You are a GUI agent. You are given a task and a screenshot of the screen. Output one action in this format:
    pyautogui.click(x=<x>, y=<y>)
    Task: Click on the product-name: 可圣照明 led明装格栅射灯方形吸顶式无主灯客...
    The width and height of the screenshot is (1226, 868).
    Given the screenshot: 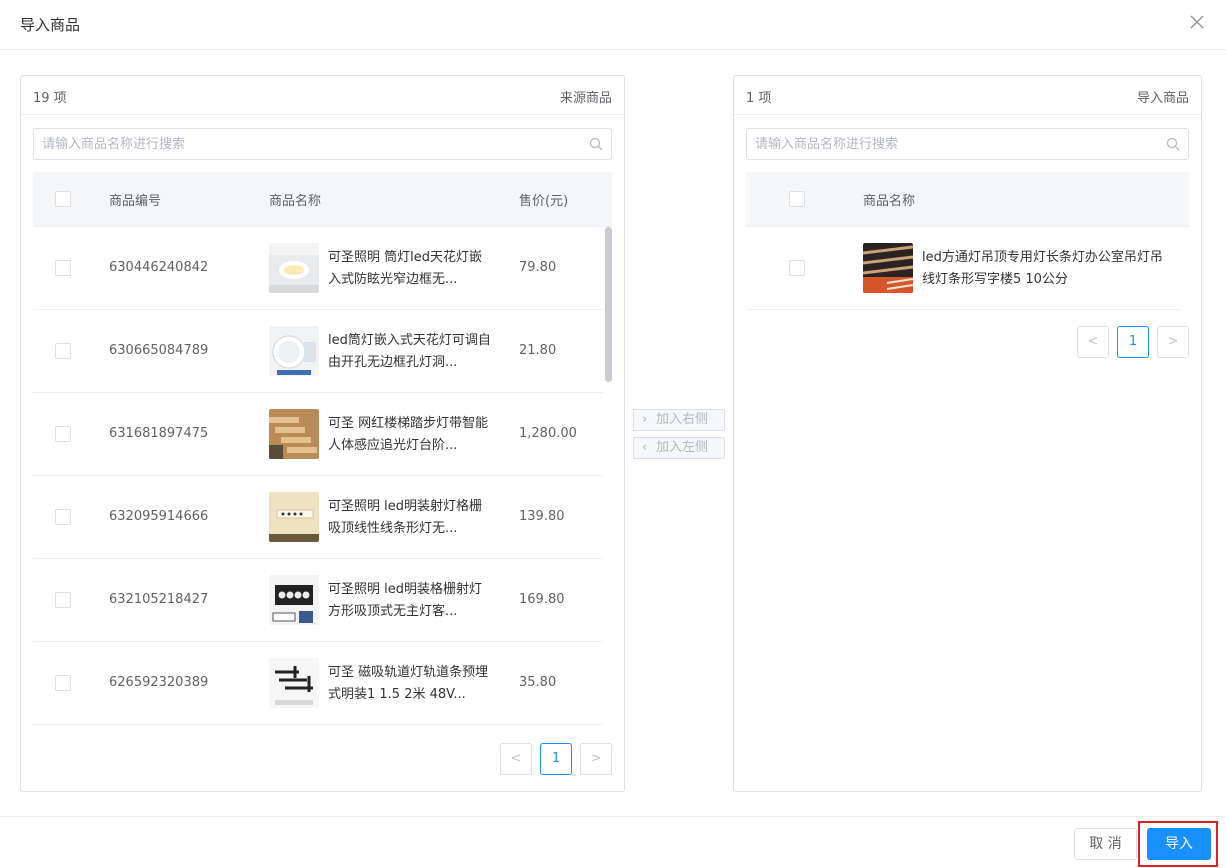 What is the action you would take?
    pyautogui.click(x=405, y=600)
    